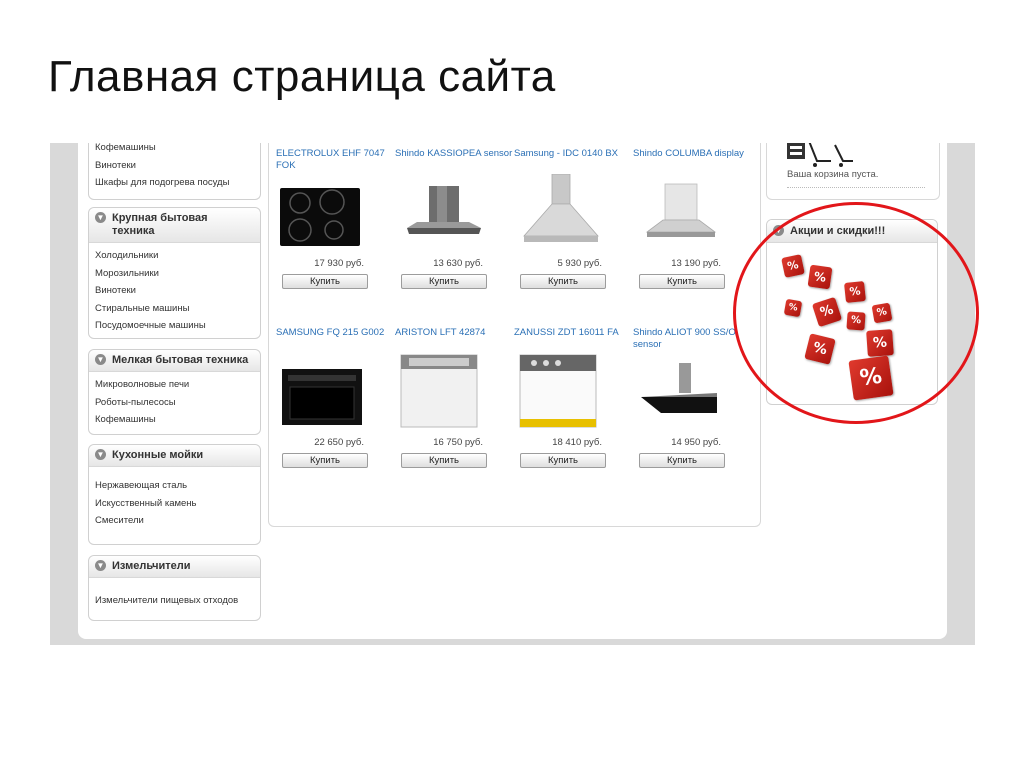 This screenshot has height=768, width=1024. What do you see at coordinates (177, 601) in the screenshot?
I see `sidebar-link: Измельчители пищевых отходов` at bounding box center [177, 601].